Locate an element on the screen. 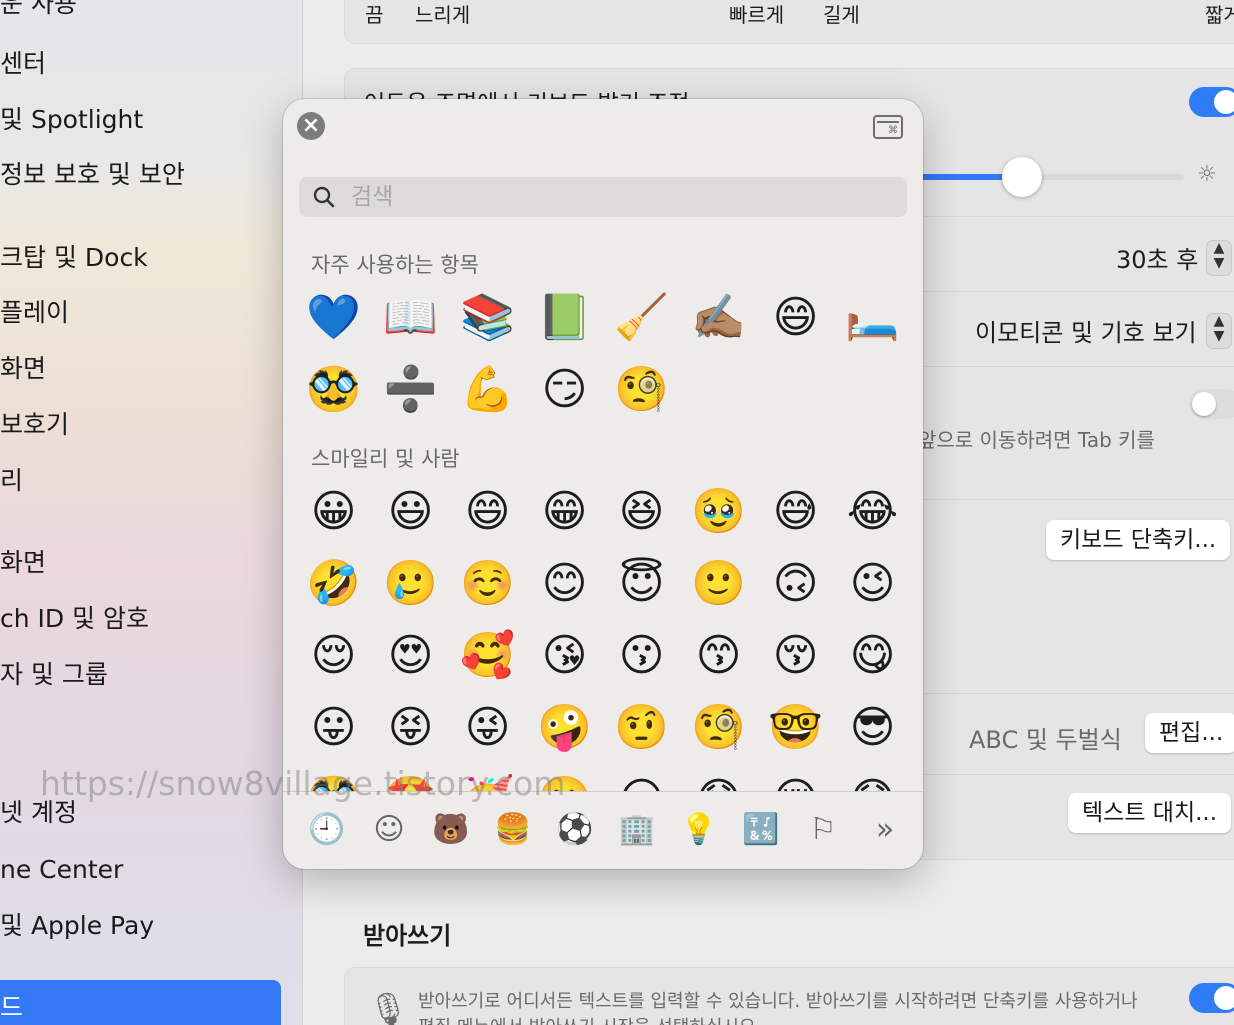 The height and width of the screenshot is (1025, 1234). emoji-cell: 🤨 is located at coordinates (641, 728).